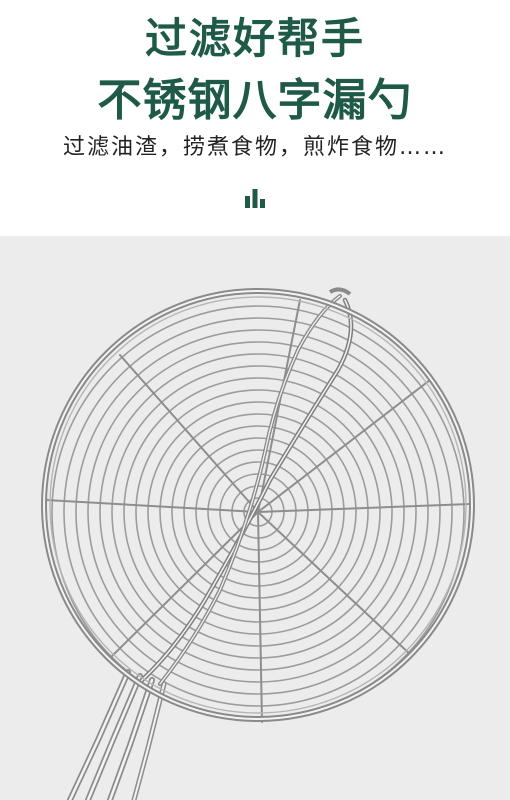 The height and width of the screenshot is (800, 510). What do you see at coordinates (255, 100) in the screenshot?
I see `headline-line2: 不锈钢八字漏勺` at bounding box center [255, 100].